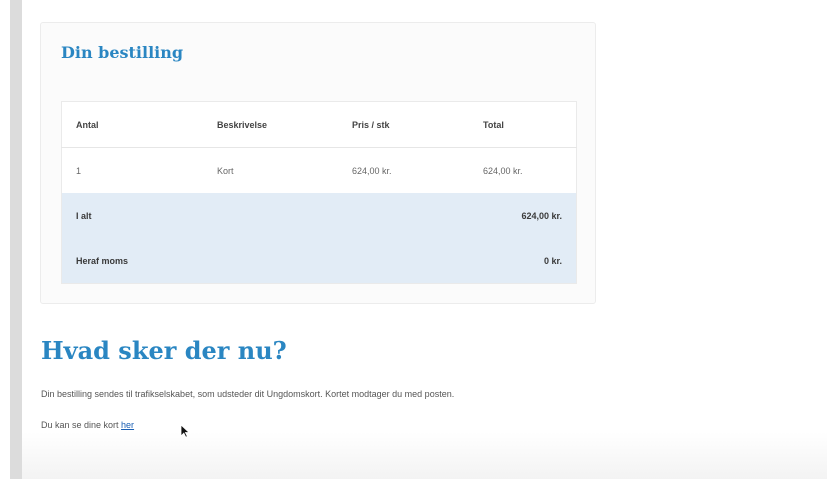  What do you see at coordinates (132, 261) in the screenshot?
I see `vat-label: Heraf moms` at bounding box center [132, 261].